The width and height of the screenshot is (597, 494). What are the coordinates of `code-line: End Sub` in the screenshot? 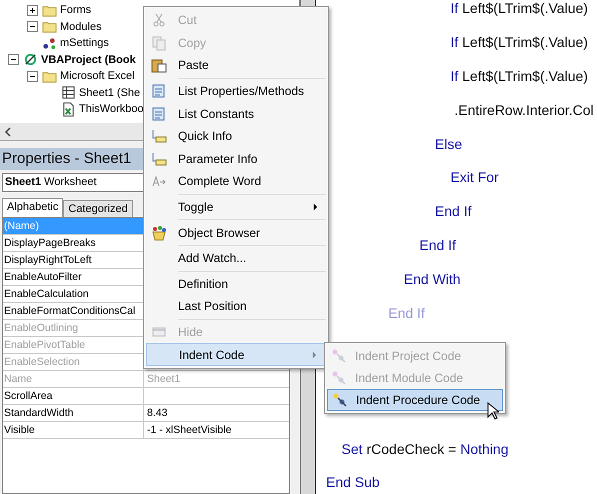 It's located at (353, 483).